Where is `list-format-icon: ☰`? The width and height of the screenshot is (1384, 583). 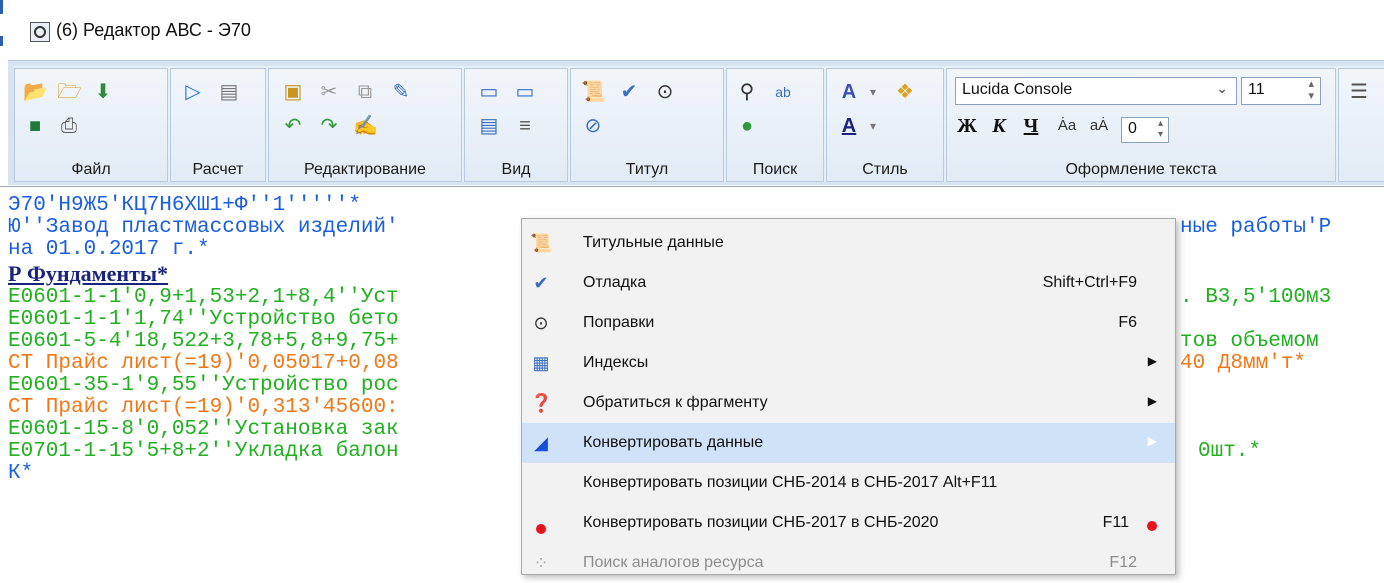
list-format-icon: ☰ is located at coordinates (1359, 92).